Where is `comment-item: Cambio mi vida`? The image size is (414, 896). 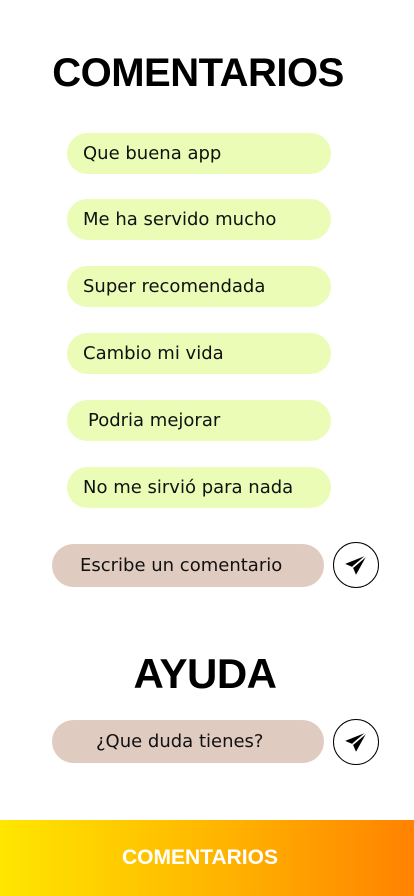 comment-item: Cambio mi vida is located at coordinates (199, 353).